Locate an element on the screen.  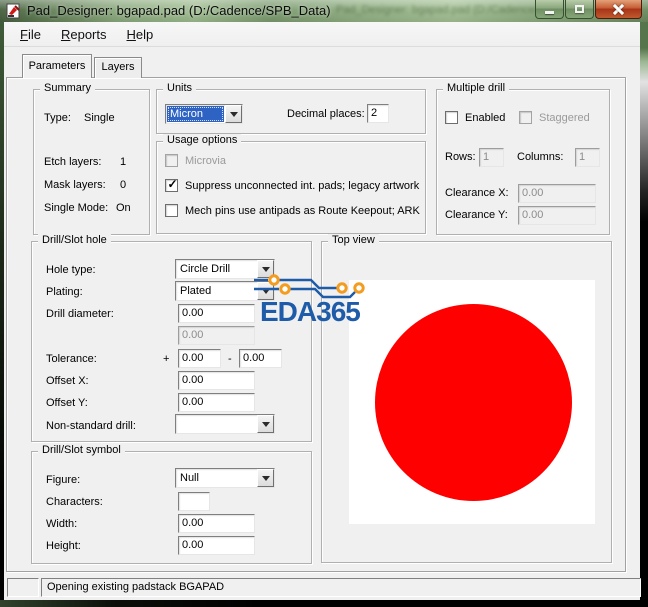
drill-diameter-input: 0.00 is located at coordinates (216, 313).